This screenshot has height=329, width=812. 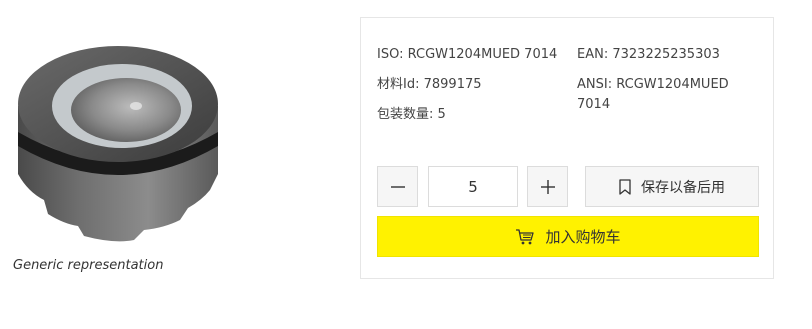 I want to click on add-to-cart-label: 加入购物车, so click(x=583, y=237).